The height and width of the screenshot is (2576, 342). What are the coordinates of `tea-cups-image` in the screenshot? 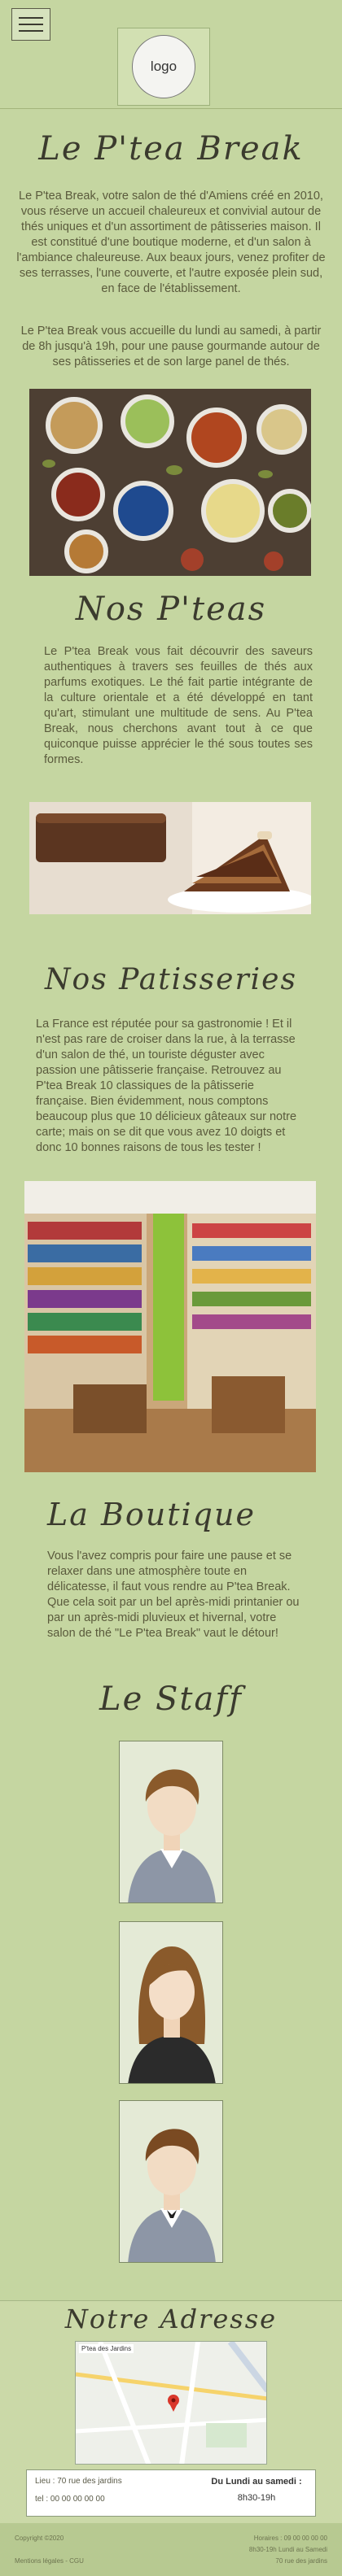 It's located at (170, 482).